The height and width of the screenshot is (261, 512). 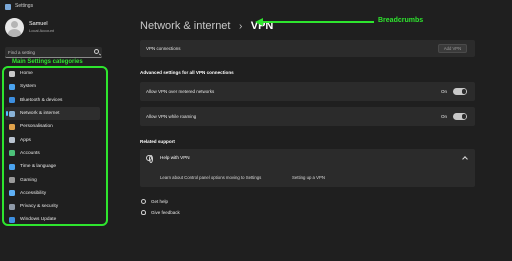 I want to click on roaming-toggle-group: On, so click(x=454, y=116).